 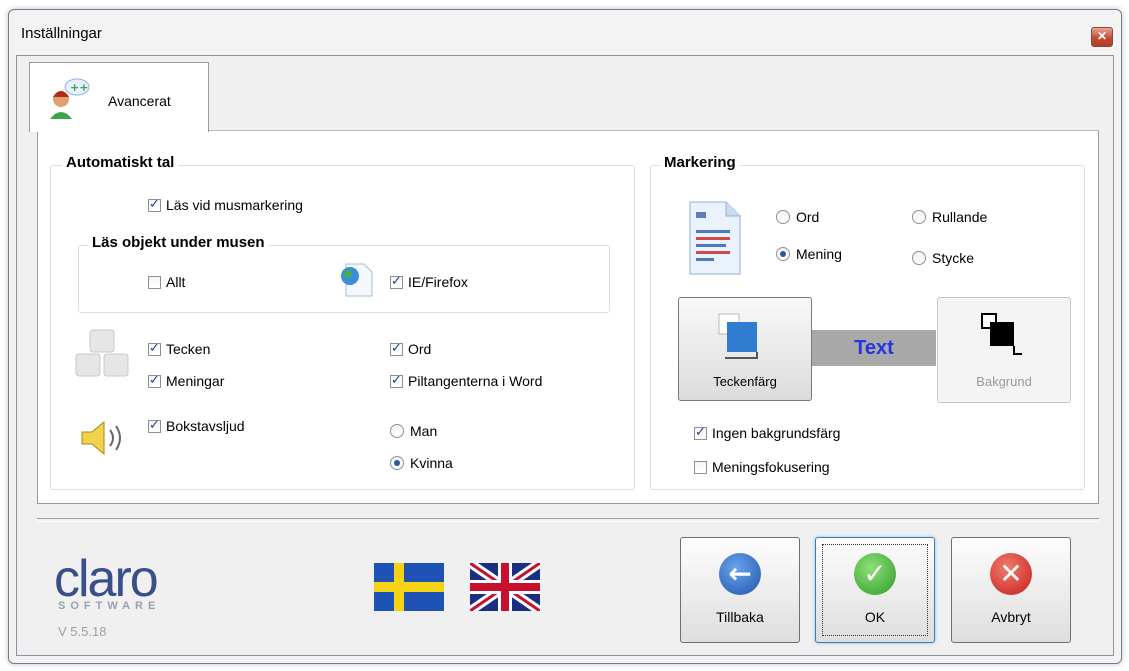 What do you see at coordinates (475, 381) in the screenshot?
I see `arrow-keys-label: Piltangenterna i Word` at bounding box center [475, 381].